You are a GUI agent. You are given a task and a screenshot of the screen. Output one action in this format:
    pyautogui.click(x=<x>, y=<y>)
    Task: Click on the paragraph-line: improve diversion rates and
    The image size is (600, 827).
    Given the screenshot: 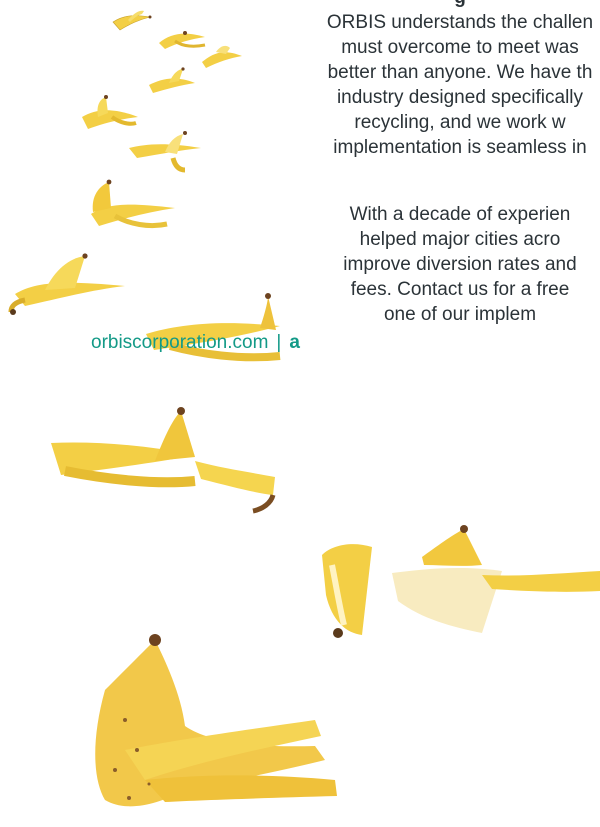 What is the action you would take?
    pyautogui.click(x=460, y=264)
    